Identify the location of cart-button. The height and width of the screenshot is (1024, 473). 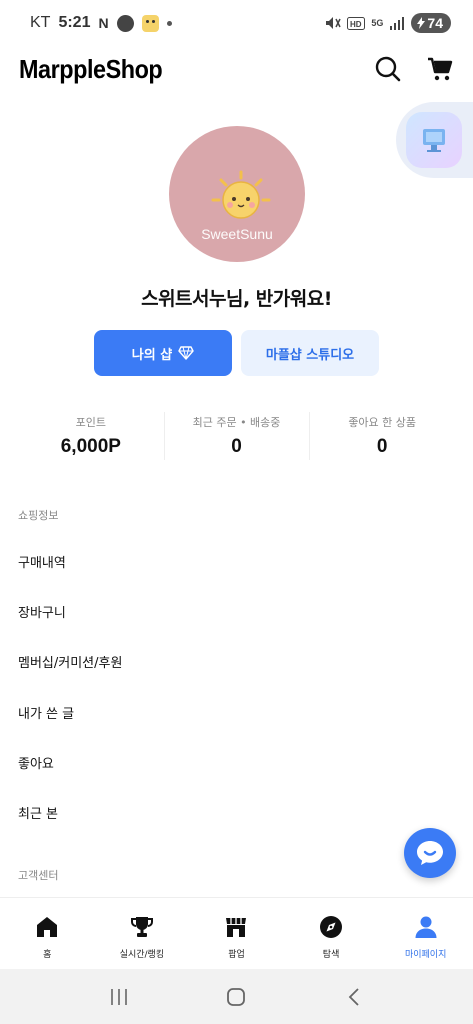
(440, 69).